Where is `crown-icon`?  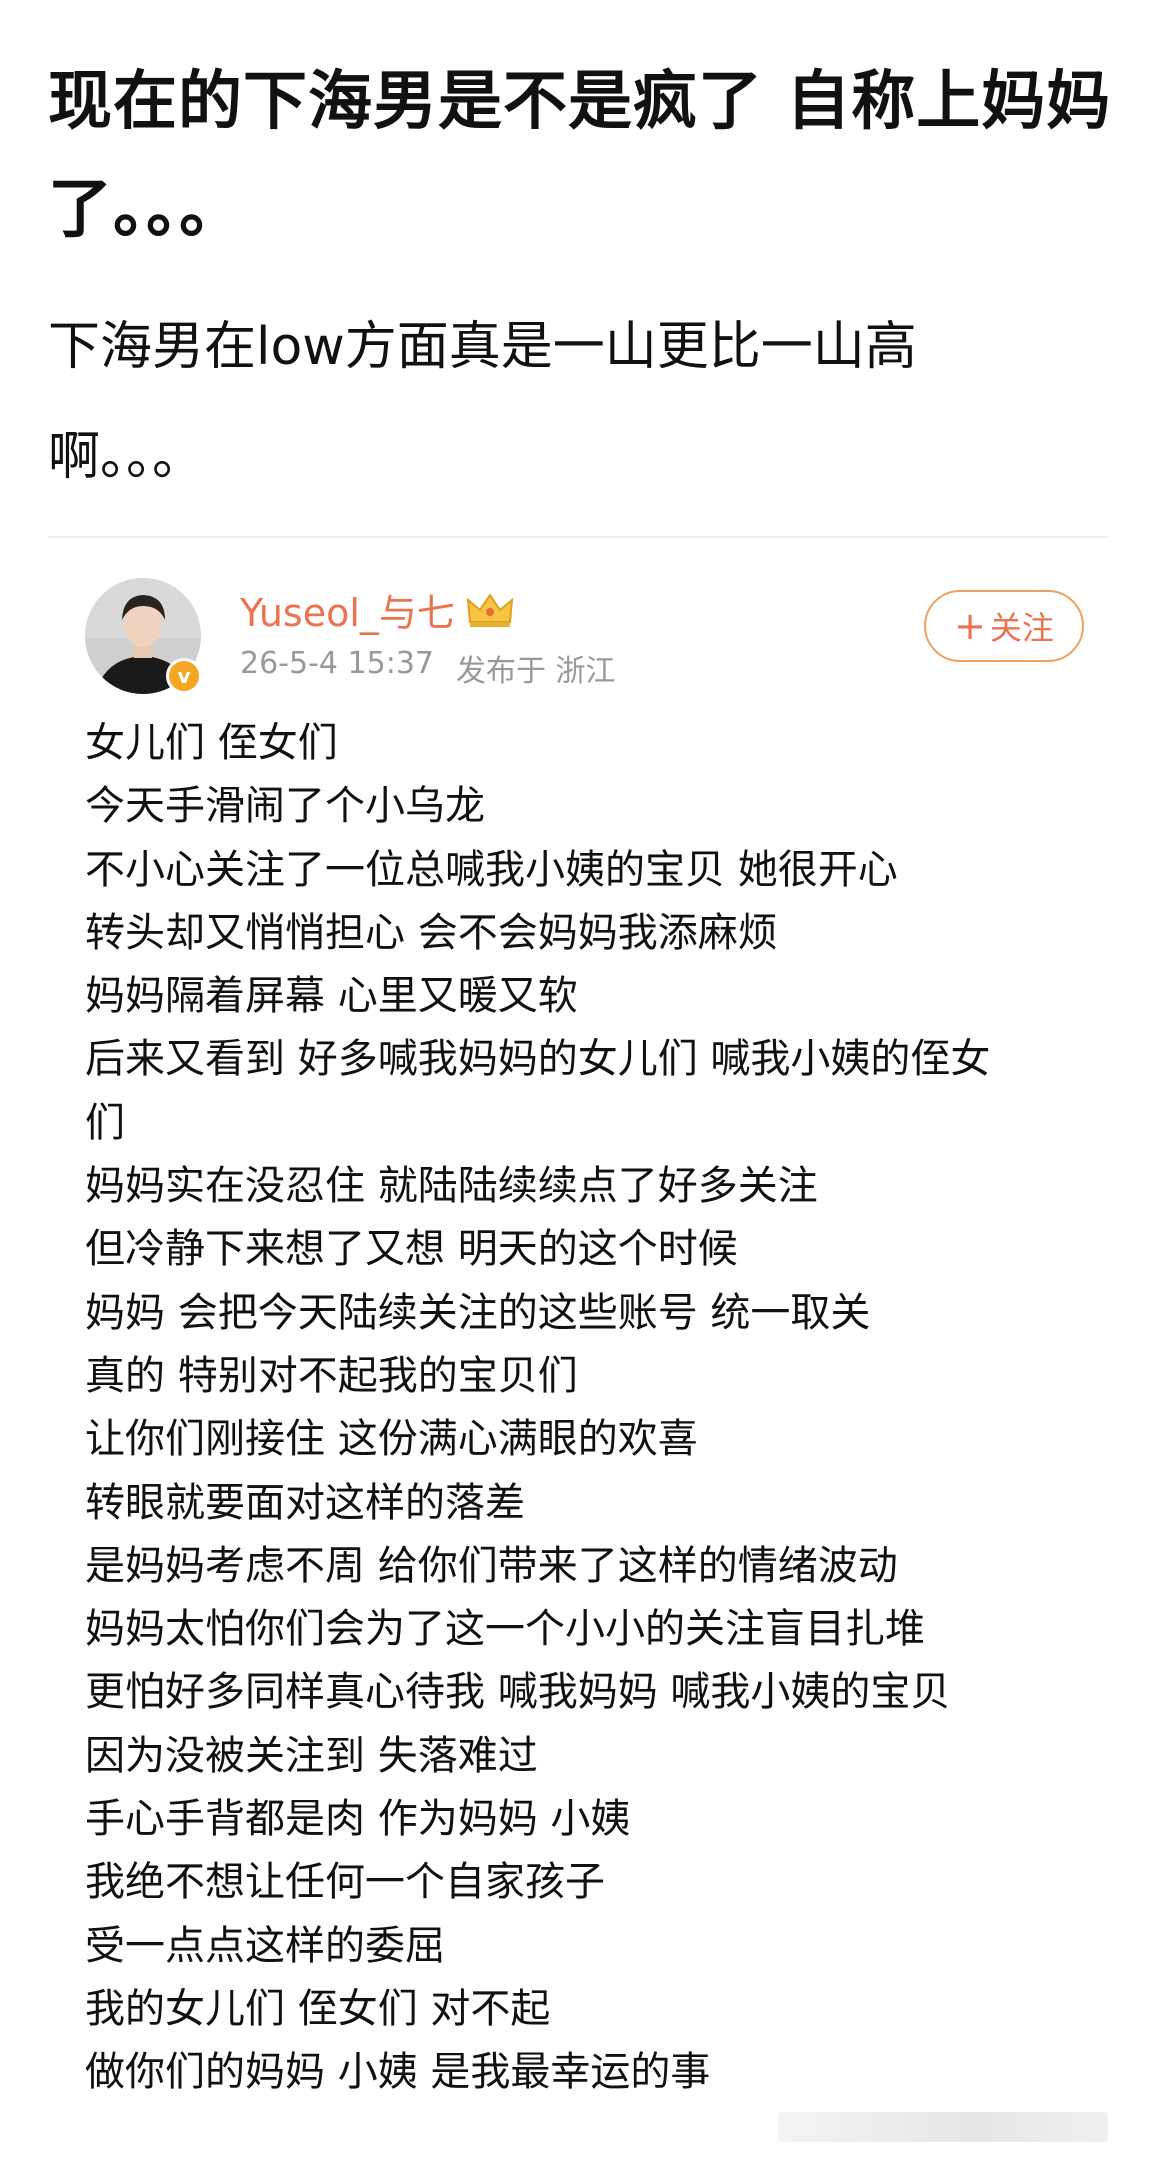 crown-icon is located at coordinates (490, 609).